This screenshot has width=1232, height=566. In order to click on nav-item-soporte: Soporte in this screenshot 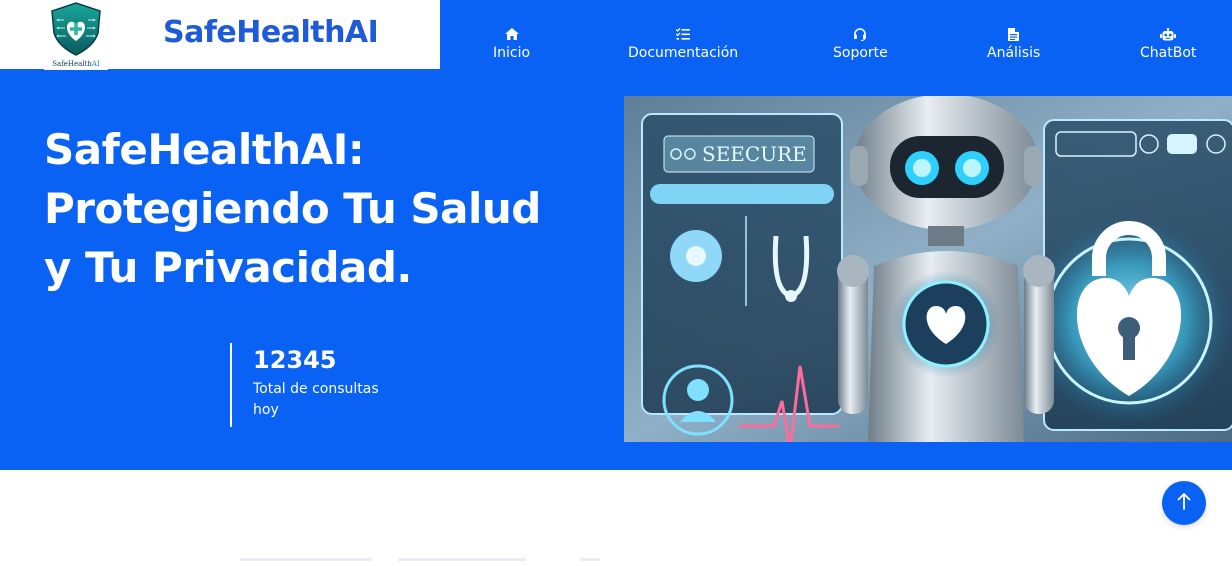, I will do `click(860, 43)`.